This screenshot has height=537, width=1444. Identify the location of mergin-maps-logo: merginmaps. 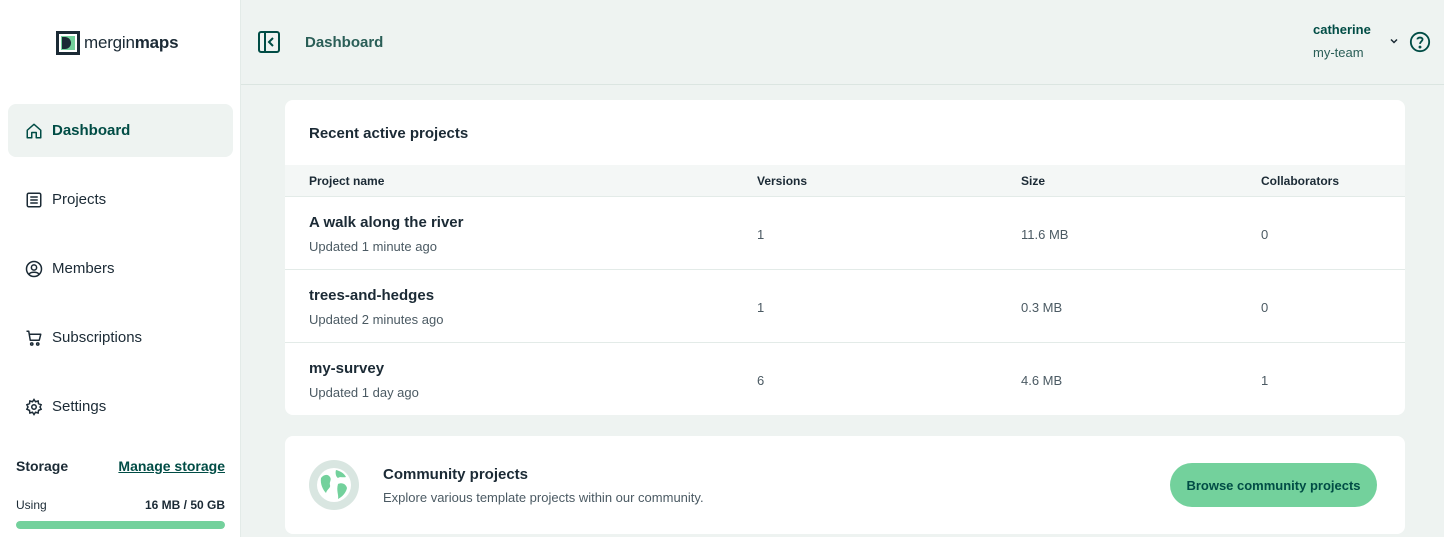
(117, 43).